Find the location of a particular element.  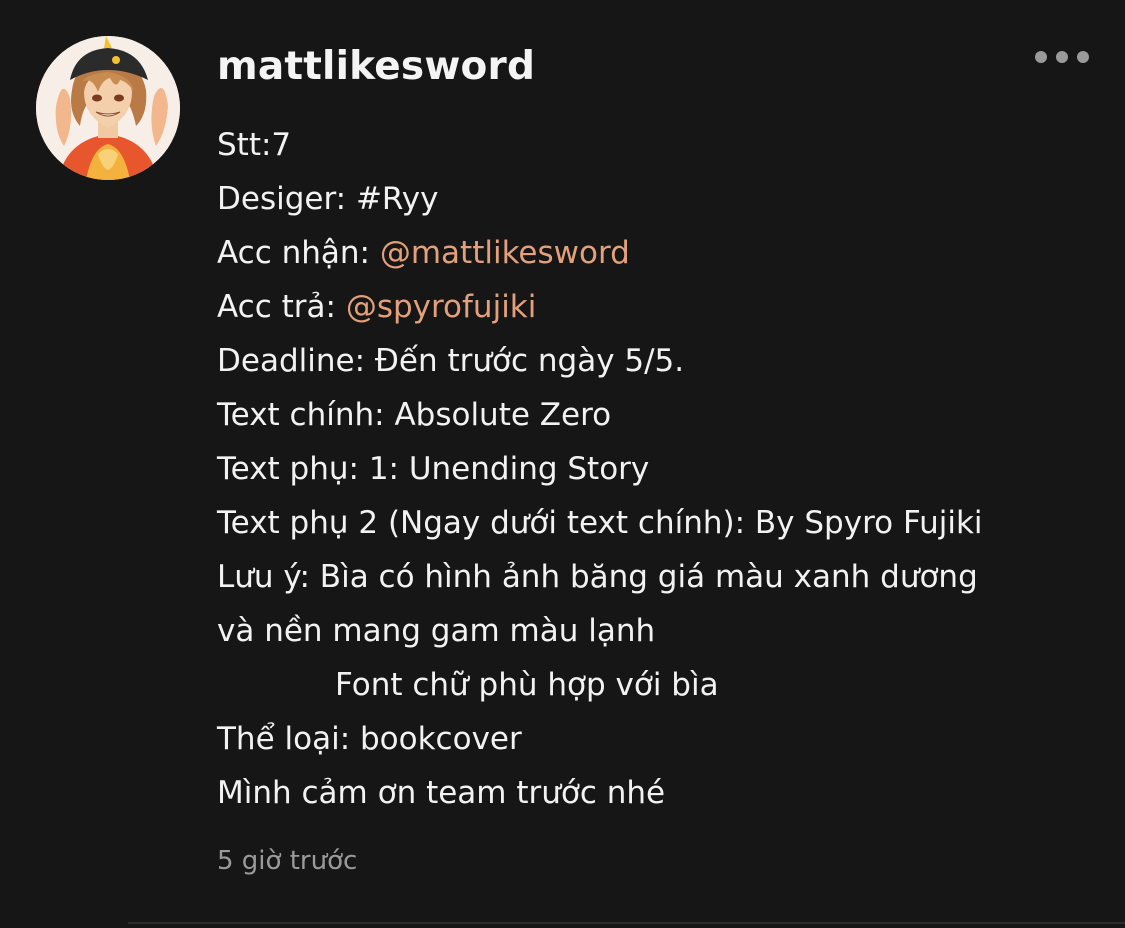

line-note-3: Font chữ phù hợp với bìa is located at coordinates (527, 685).